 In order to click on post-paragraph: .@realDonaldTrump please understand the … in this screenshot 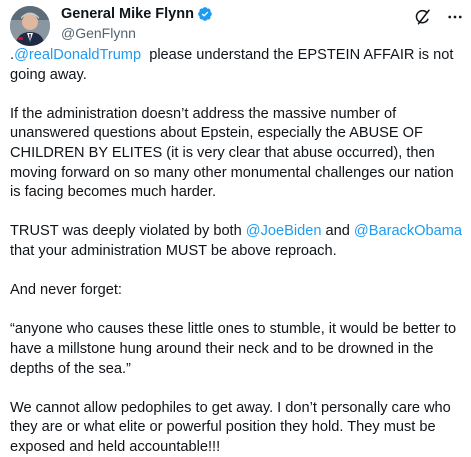, I will do `click(237, 65)`.